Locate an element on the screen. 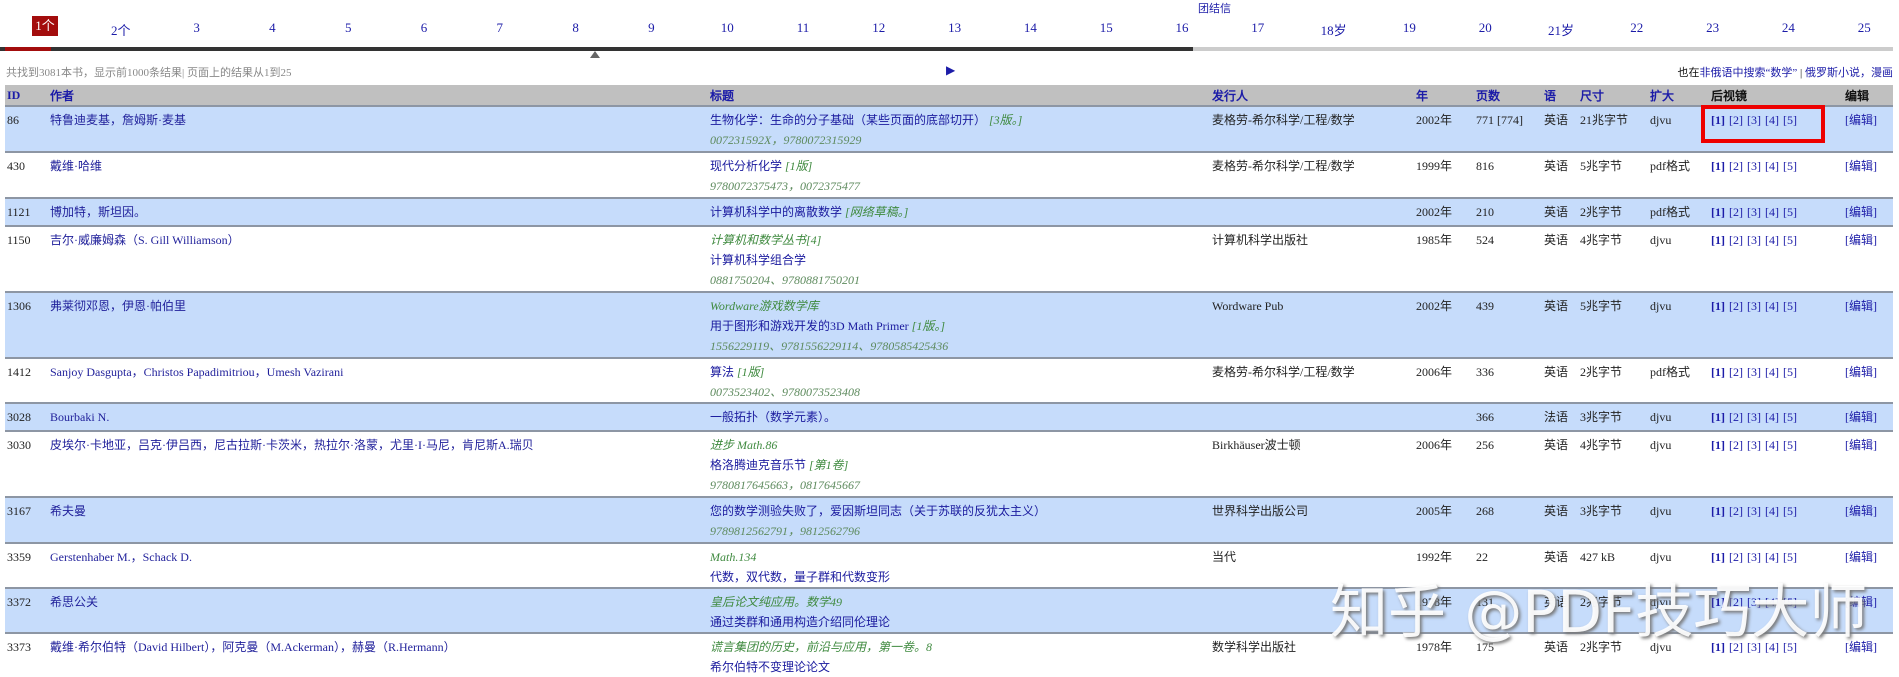 The height and width of the screenshot is (677, 1899). next-page-arrow-icon: ▶ is located at coordinates (950, 70).